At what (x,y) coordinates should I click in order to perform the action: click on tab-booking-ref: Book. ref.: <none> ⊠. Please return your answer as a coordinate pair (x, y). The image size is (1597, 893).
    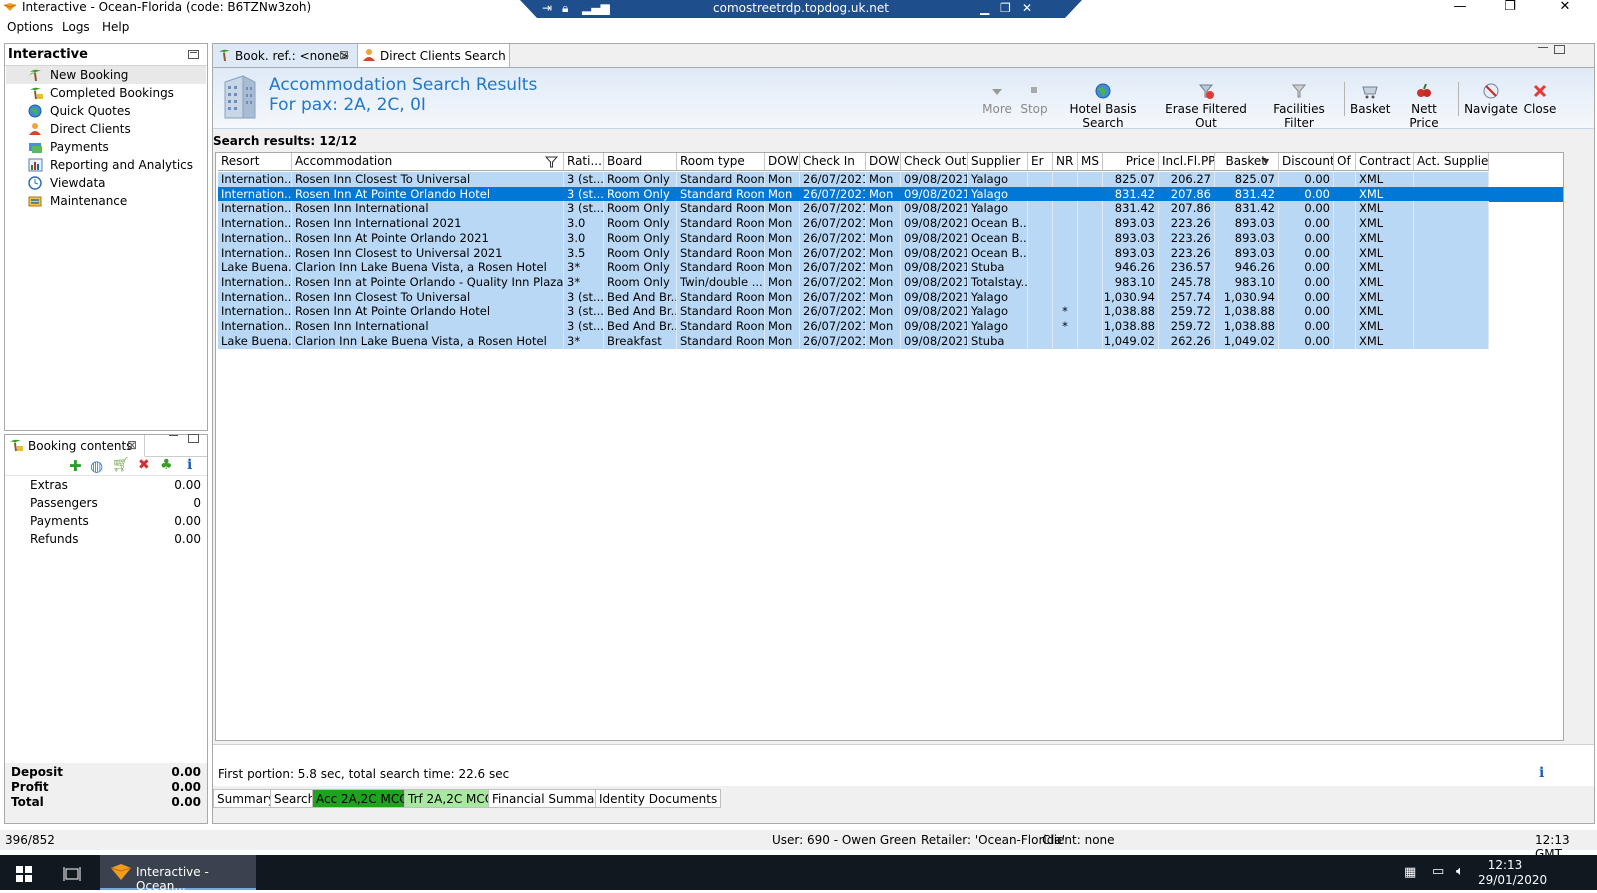
    Looking at the image, I should click on (285, 56).